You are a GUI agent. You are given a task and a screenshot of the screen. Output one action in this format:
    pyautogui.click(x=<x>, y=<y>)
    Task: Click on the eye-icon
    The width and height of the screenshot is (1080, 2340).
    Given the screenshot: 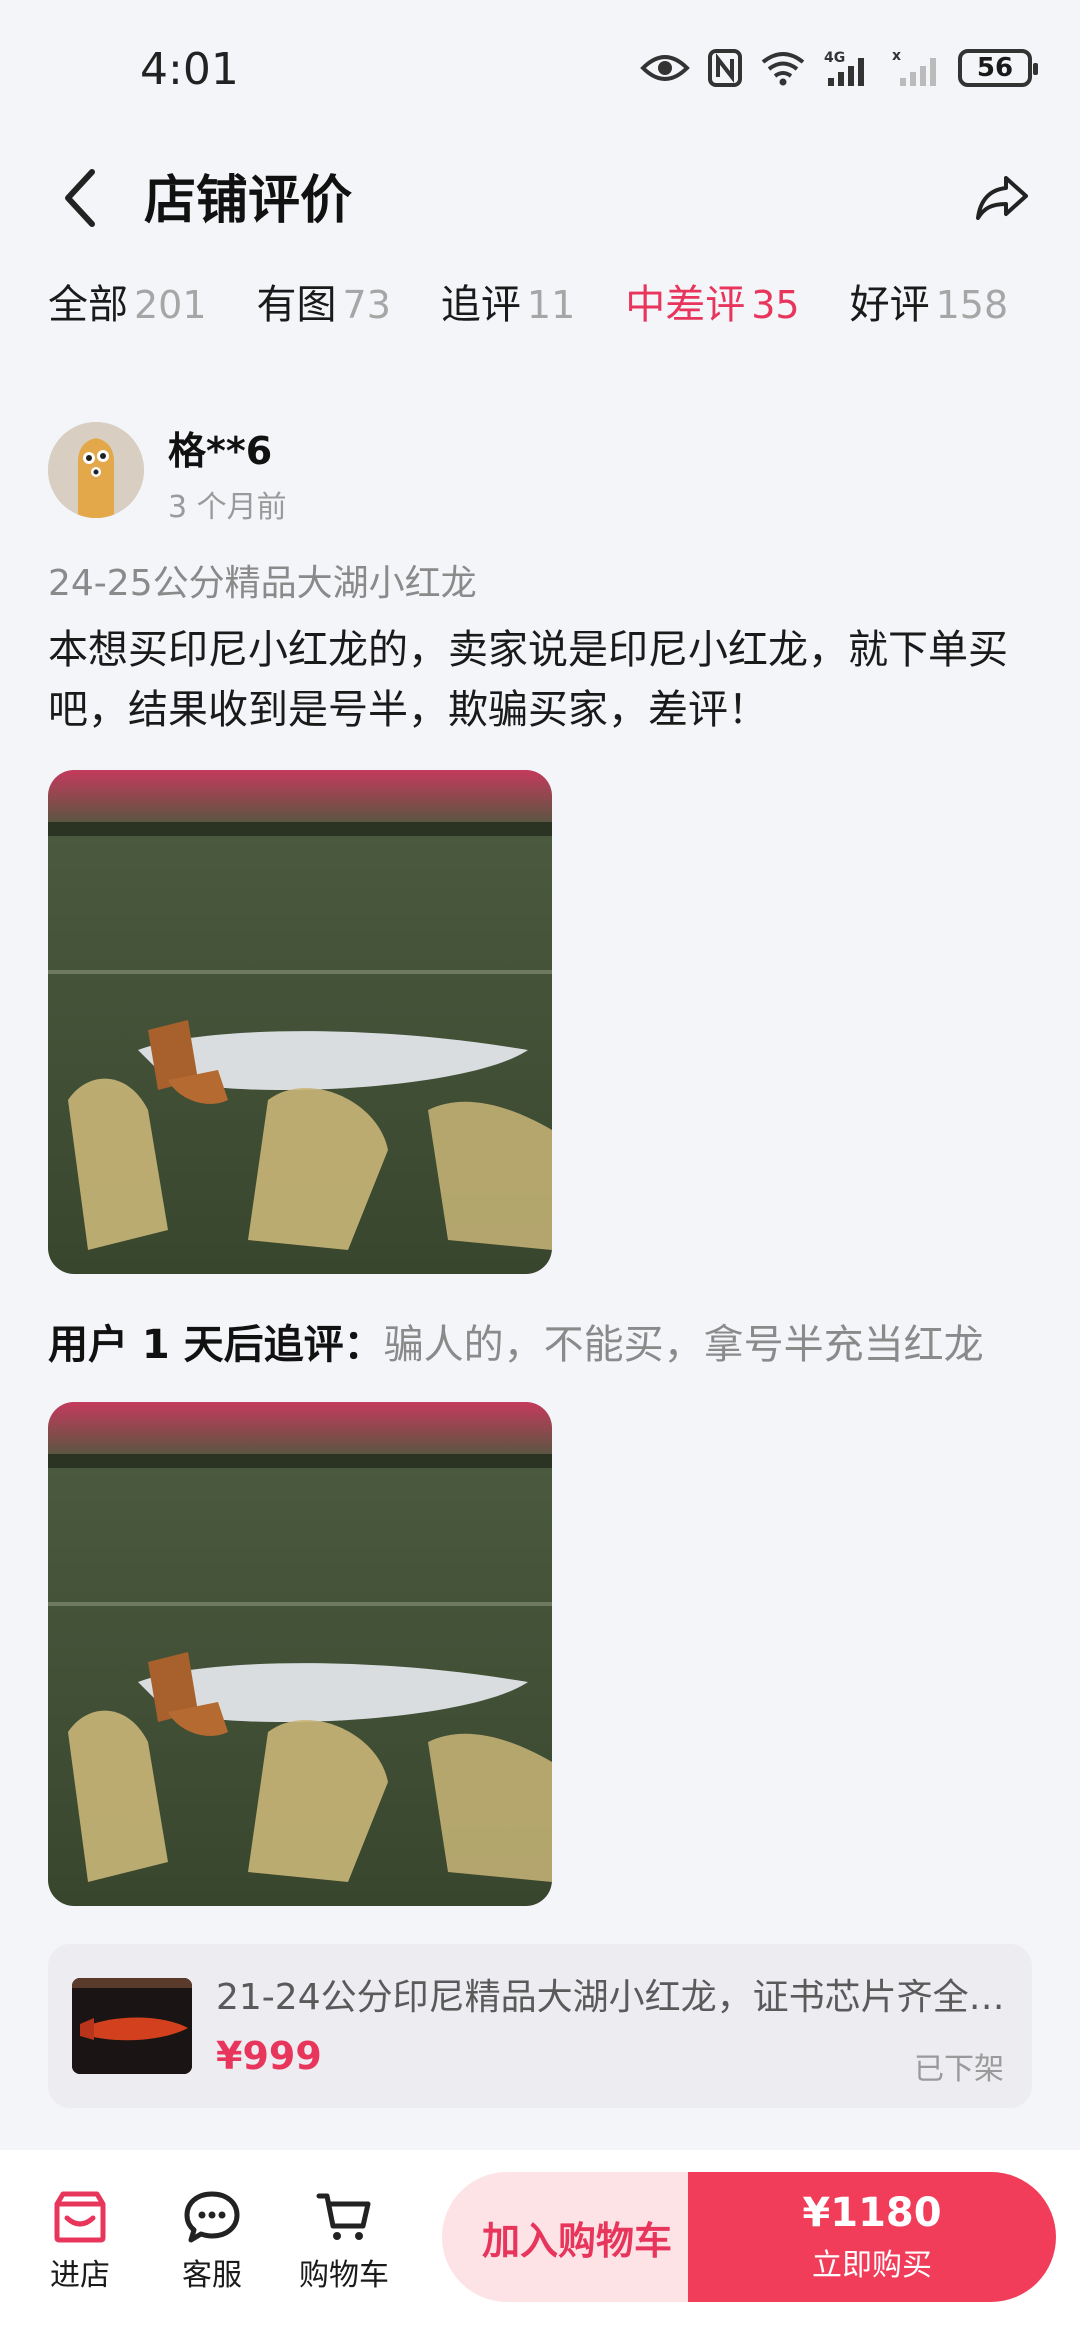 What is the action you would take?
    pyautogui.click(x=665, y=68)
    